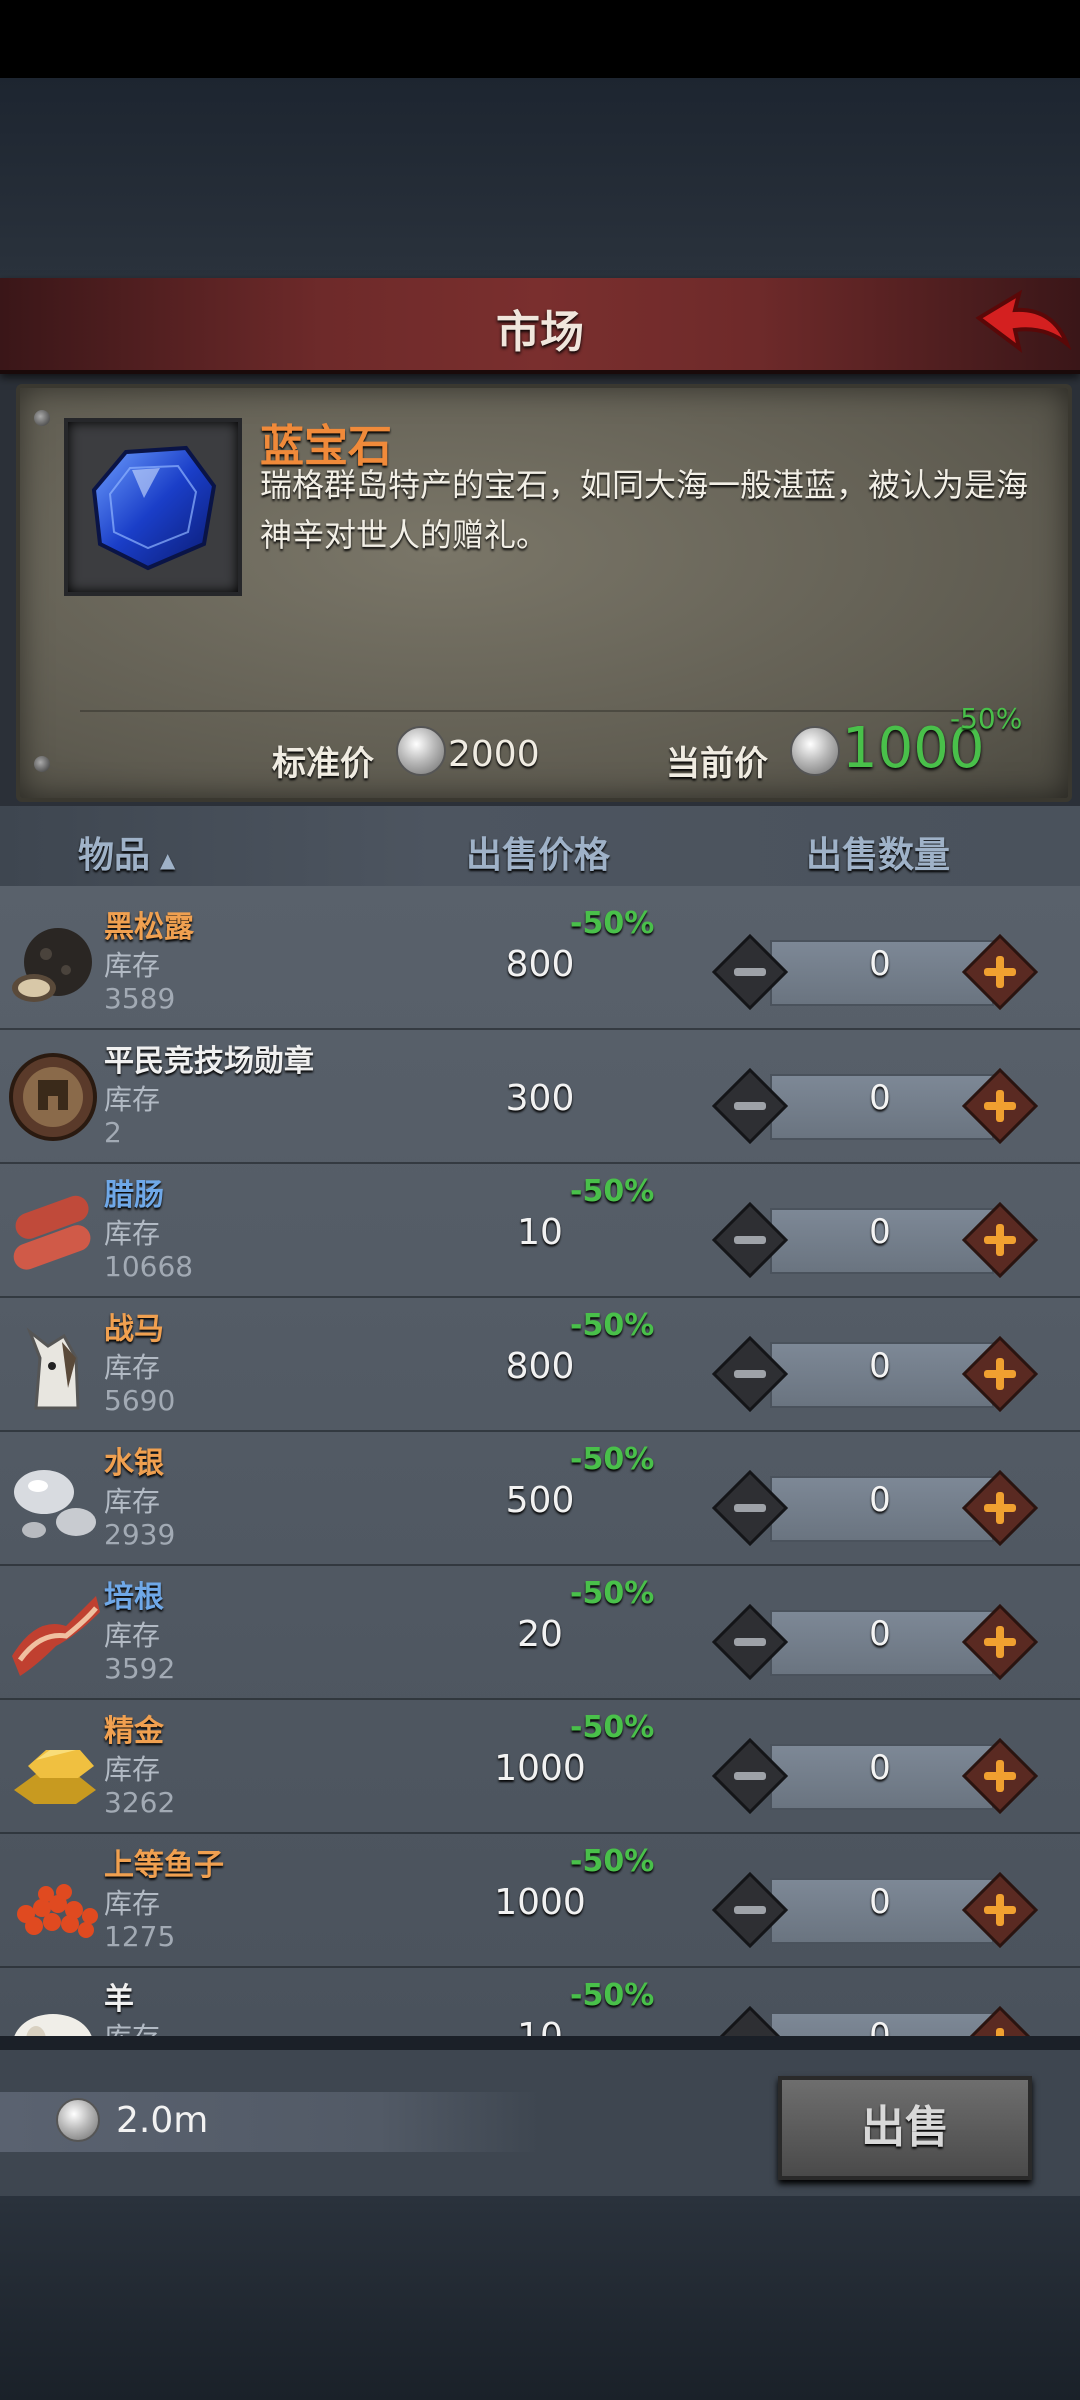  Describe the element at coordinates (986, 718) in the screenshot. I see `current-price-discount: -50%` at that location.